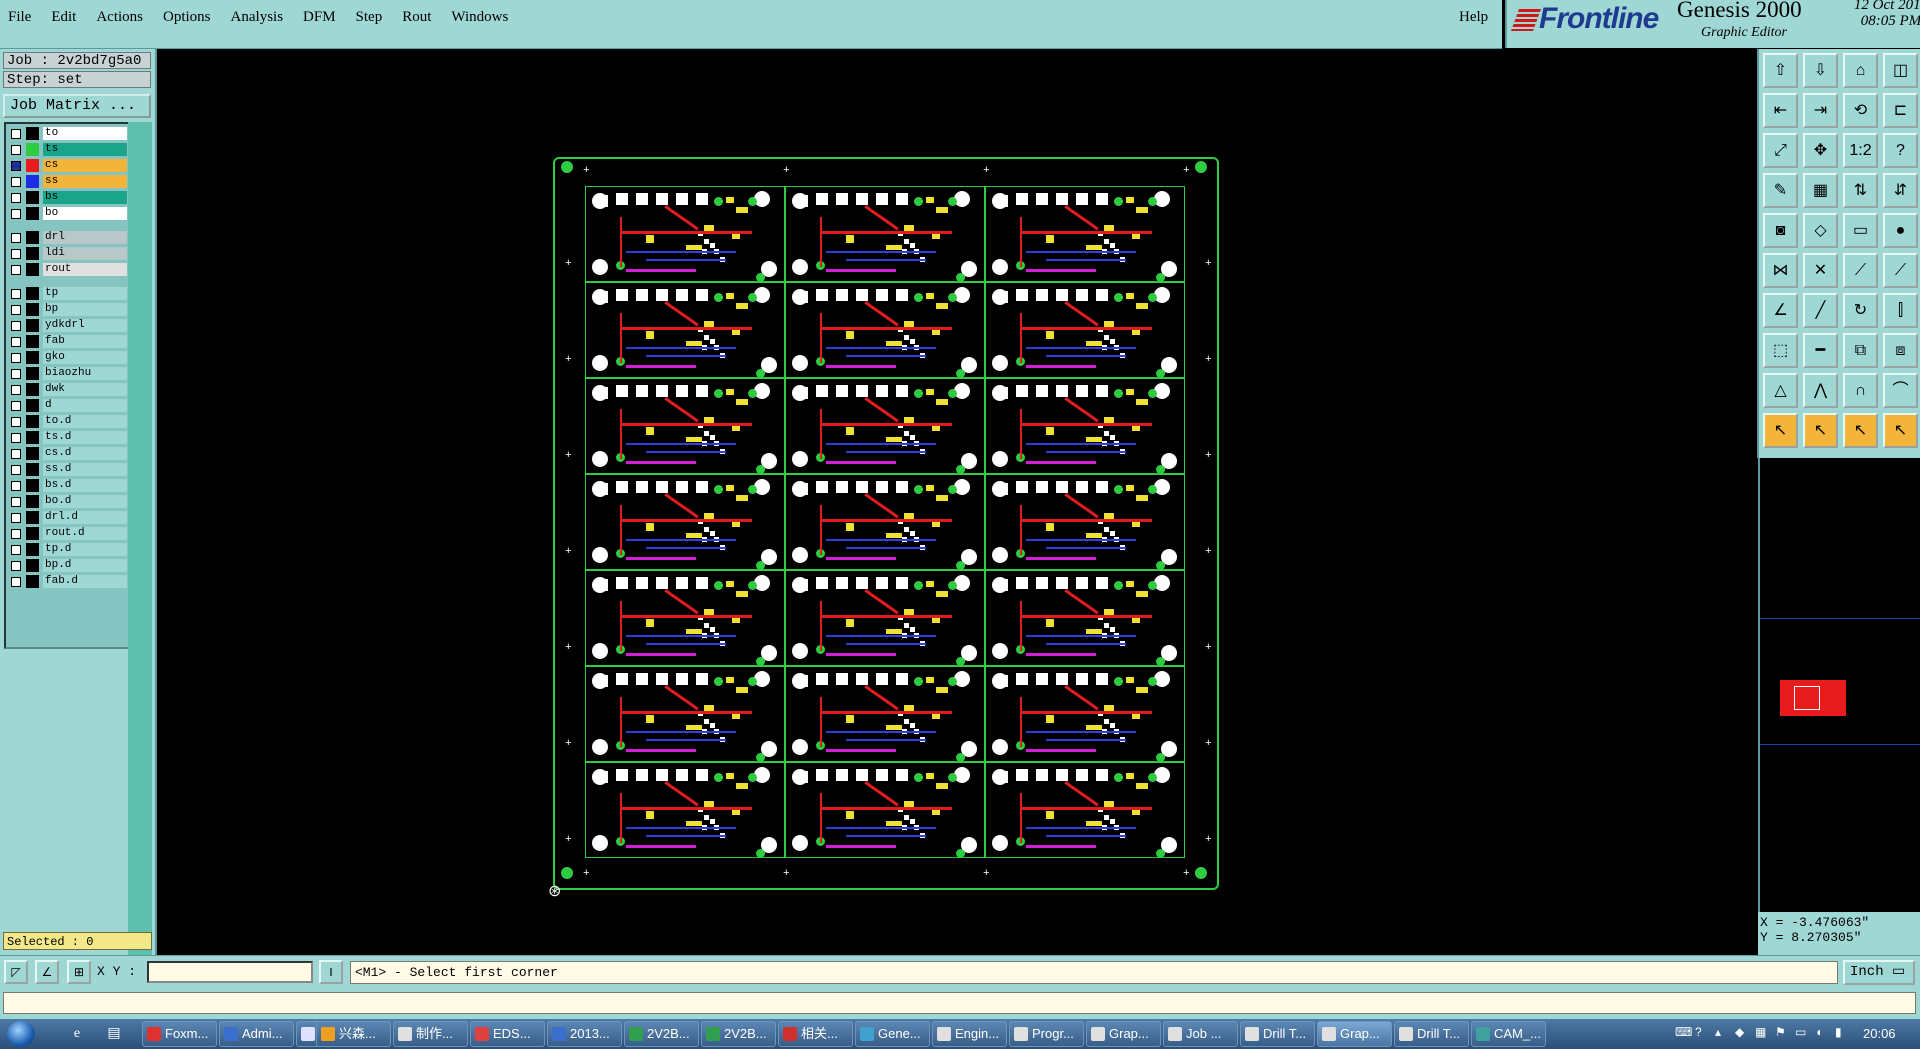 This screenshot has height=1049, width=1920. What do you see at coordinates (85, 293) in the screenshot?
I see `layer-name: tp` at bounding box center [85, 293].